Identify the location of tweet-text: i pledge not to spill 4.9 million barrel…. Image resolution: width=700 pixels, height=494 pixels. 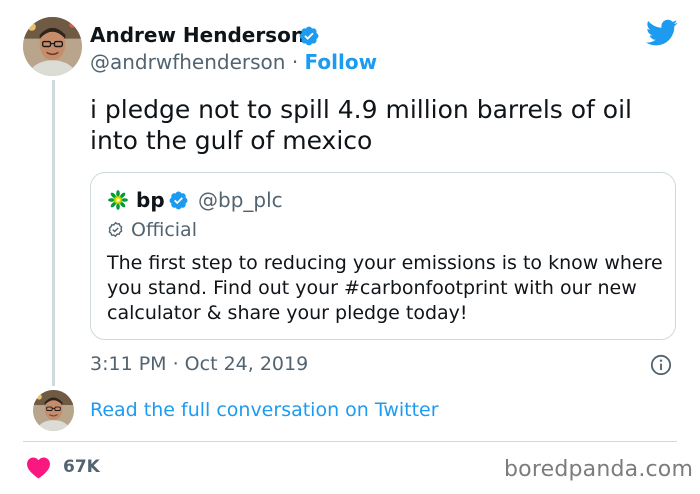
(361, 125).